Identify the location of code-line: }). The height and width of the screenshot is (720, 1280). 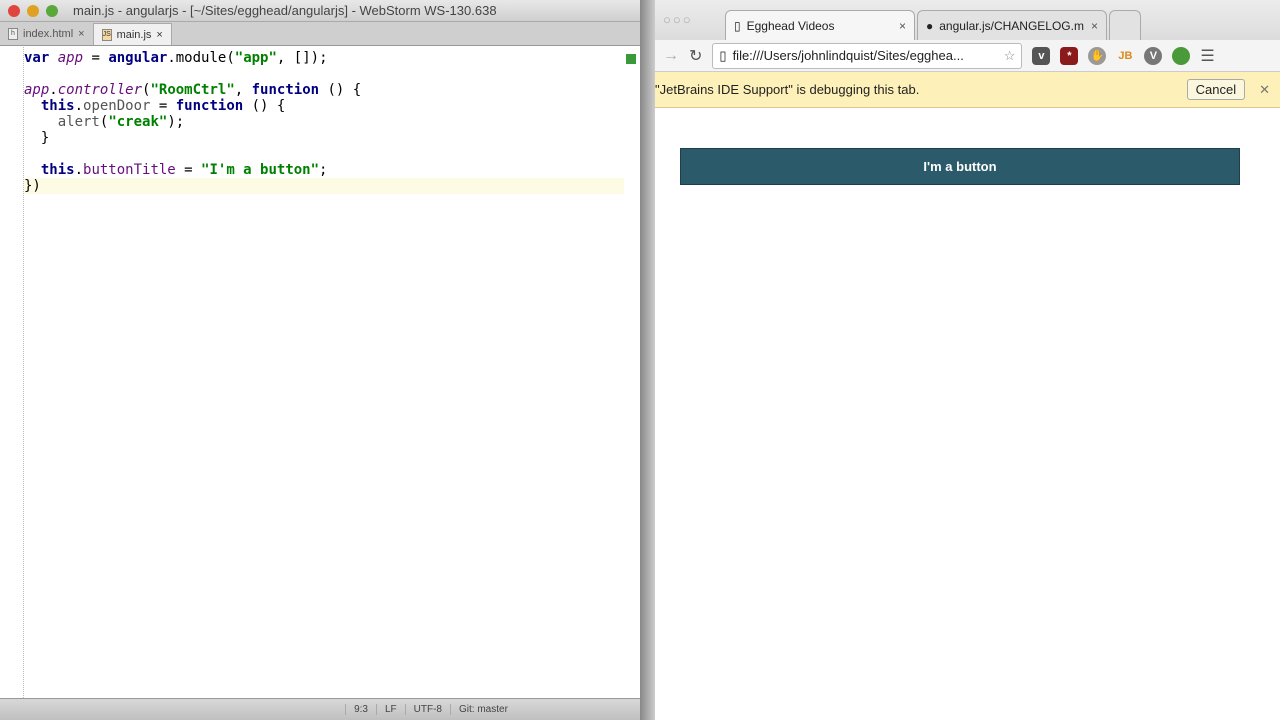
(324, 186).